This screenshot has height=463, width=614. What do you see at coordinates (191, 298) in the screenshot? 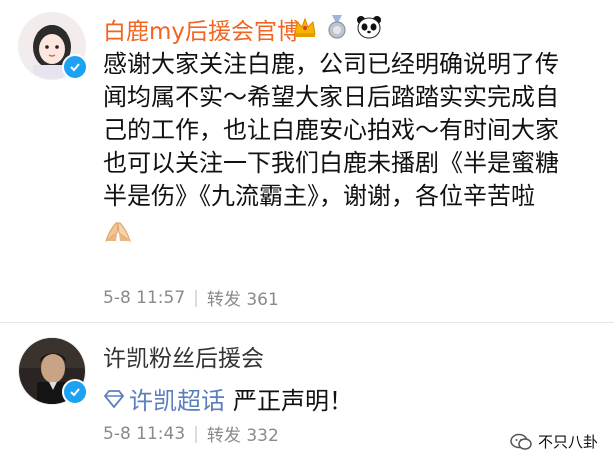
I see `post-meta: 5-8 11:57 | 转发 361` at bounding box center [191, 298].